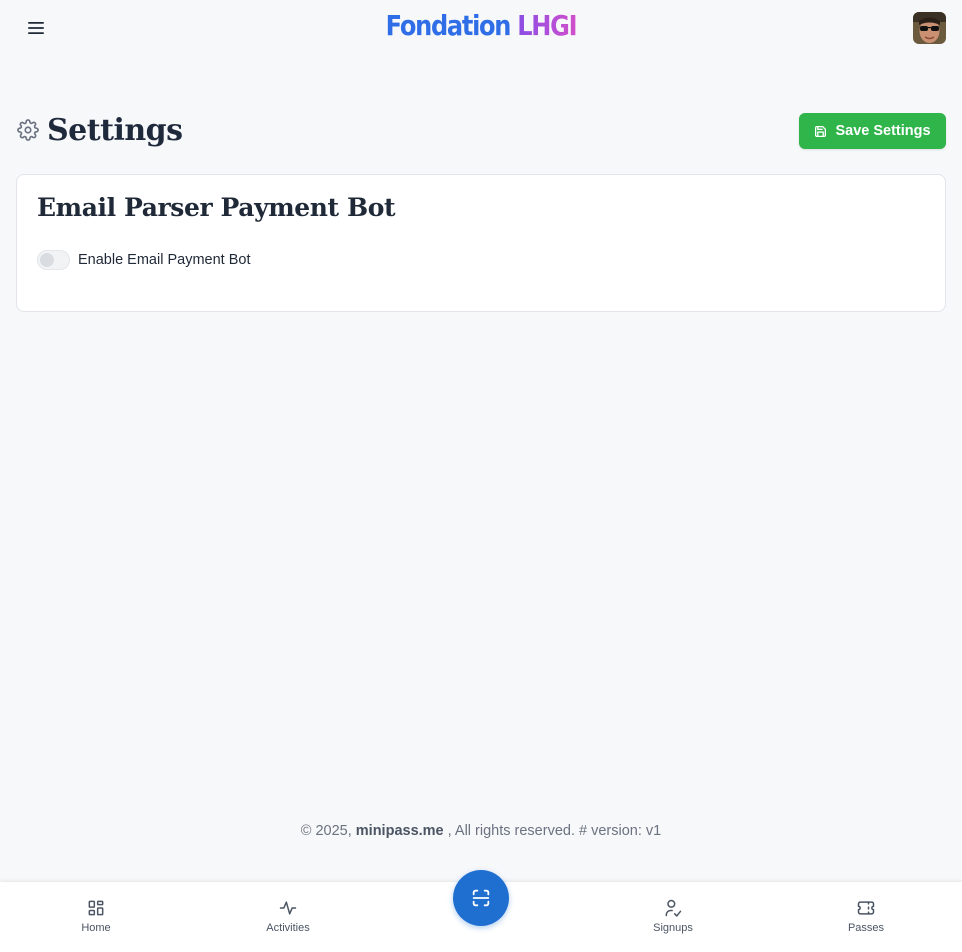 This screenshot has height=952, width=962. Describe the element at coordinates (673, 928) in the screenshot. I see `nav-label-signups: Signups` at that location.